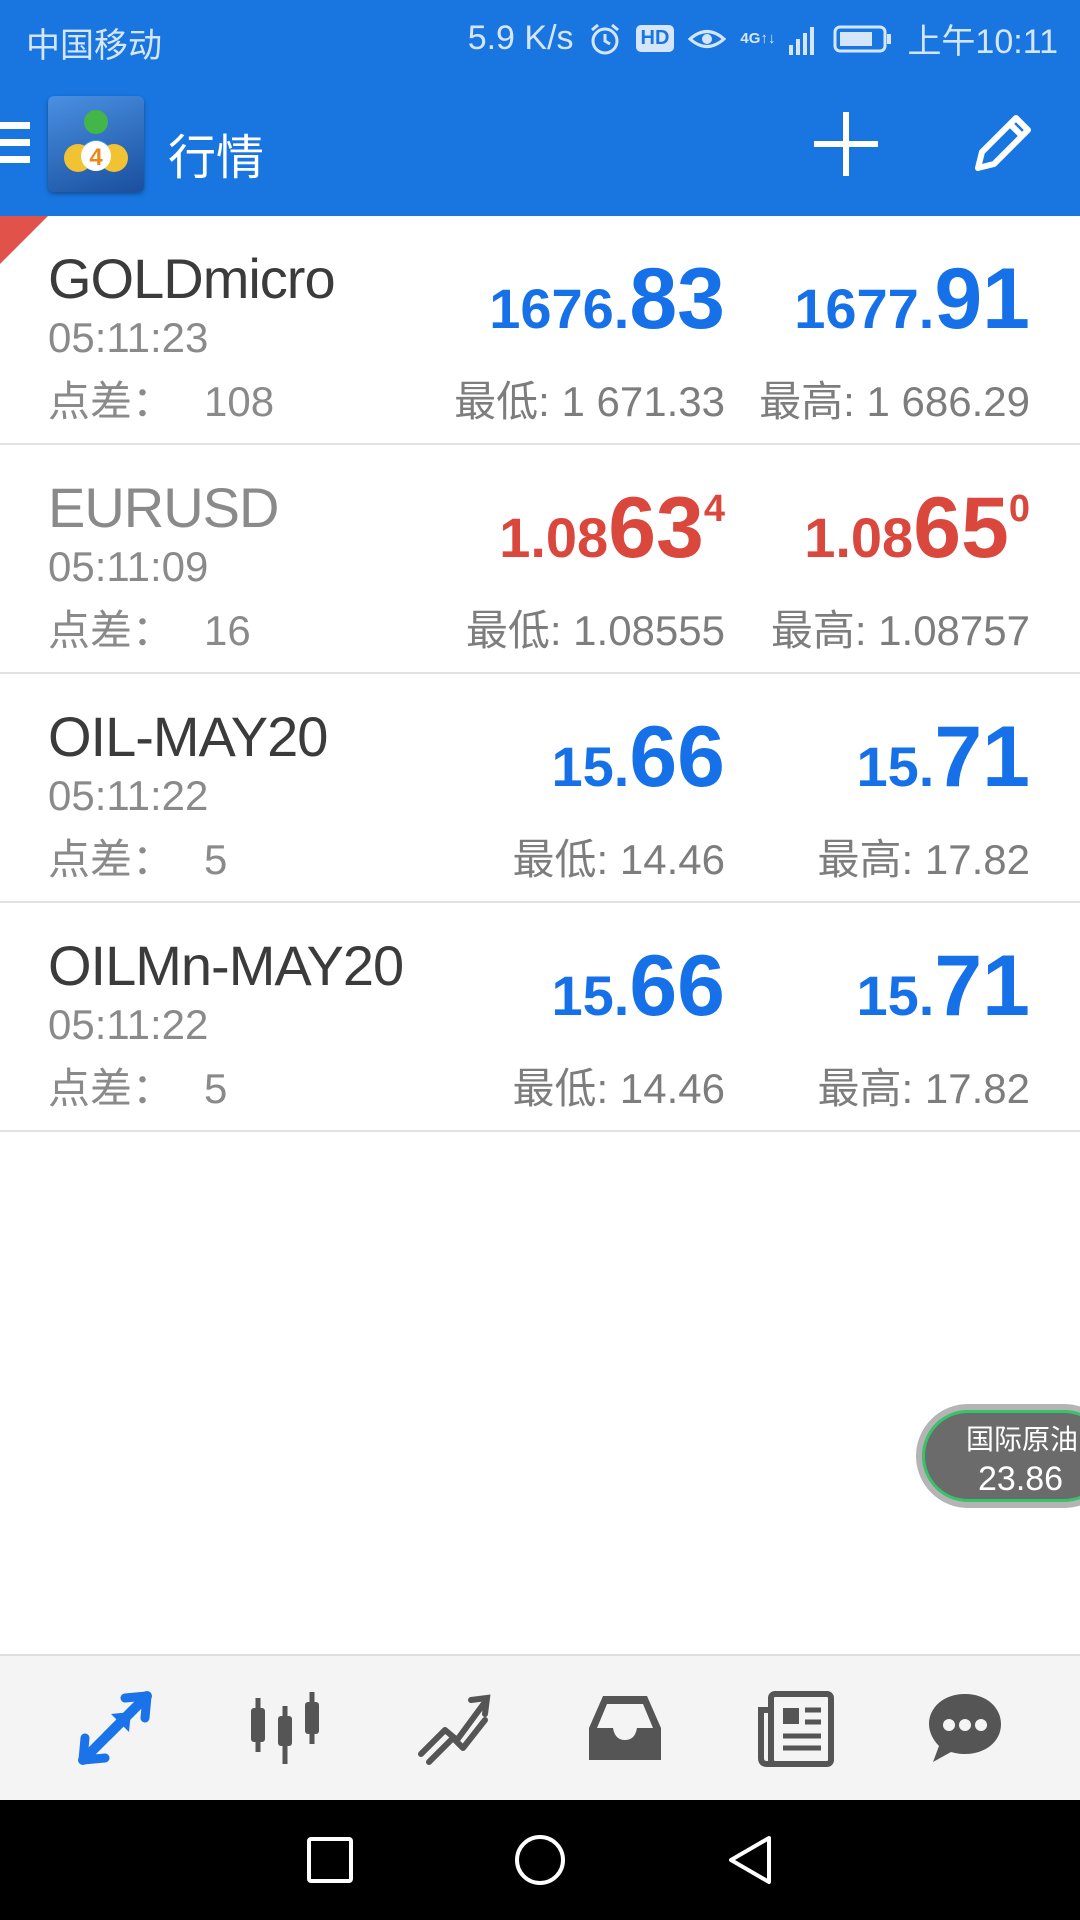  What do you see at coordinates (795, 1728) in the screenshot?
I see `nav-news` at bounding box center [795, 1728].